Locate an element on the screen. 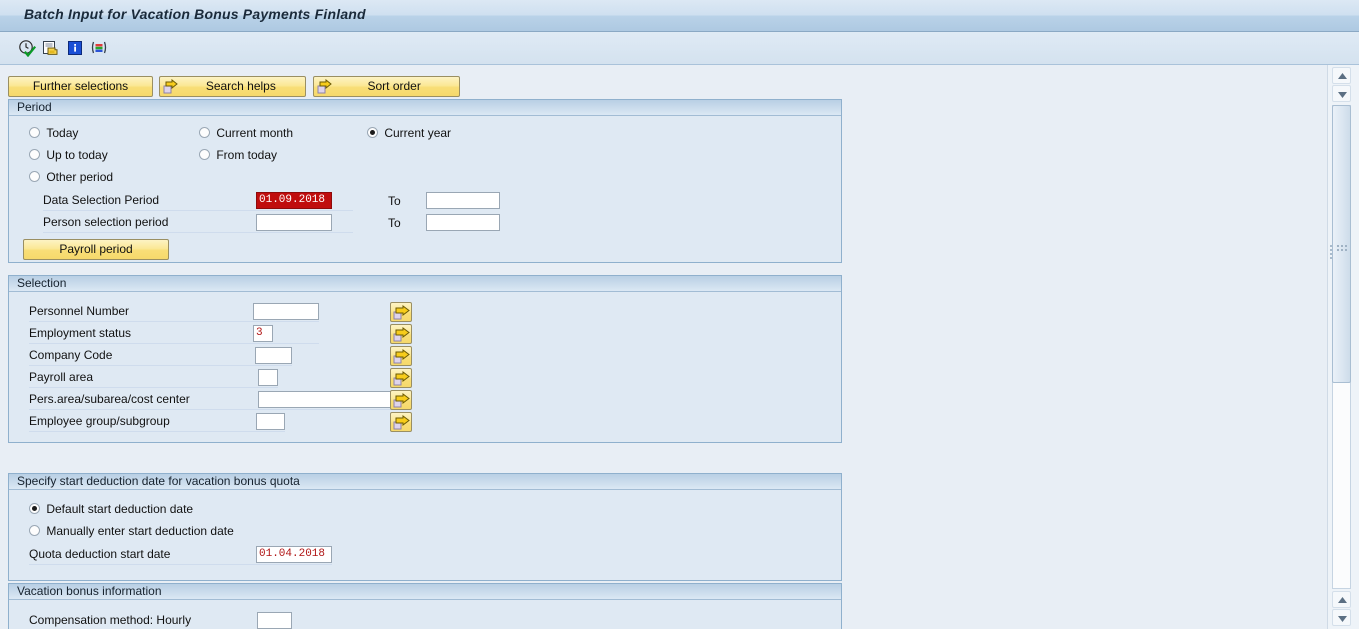 The image size is (1359, 629). radio-other-period: Other period is located at coordinates (71, 178).